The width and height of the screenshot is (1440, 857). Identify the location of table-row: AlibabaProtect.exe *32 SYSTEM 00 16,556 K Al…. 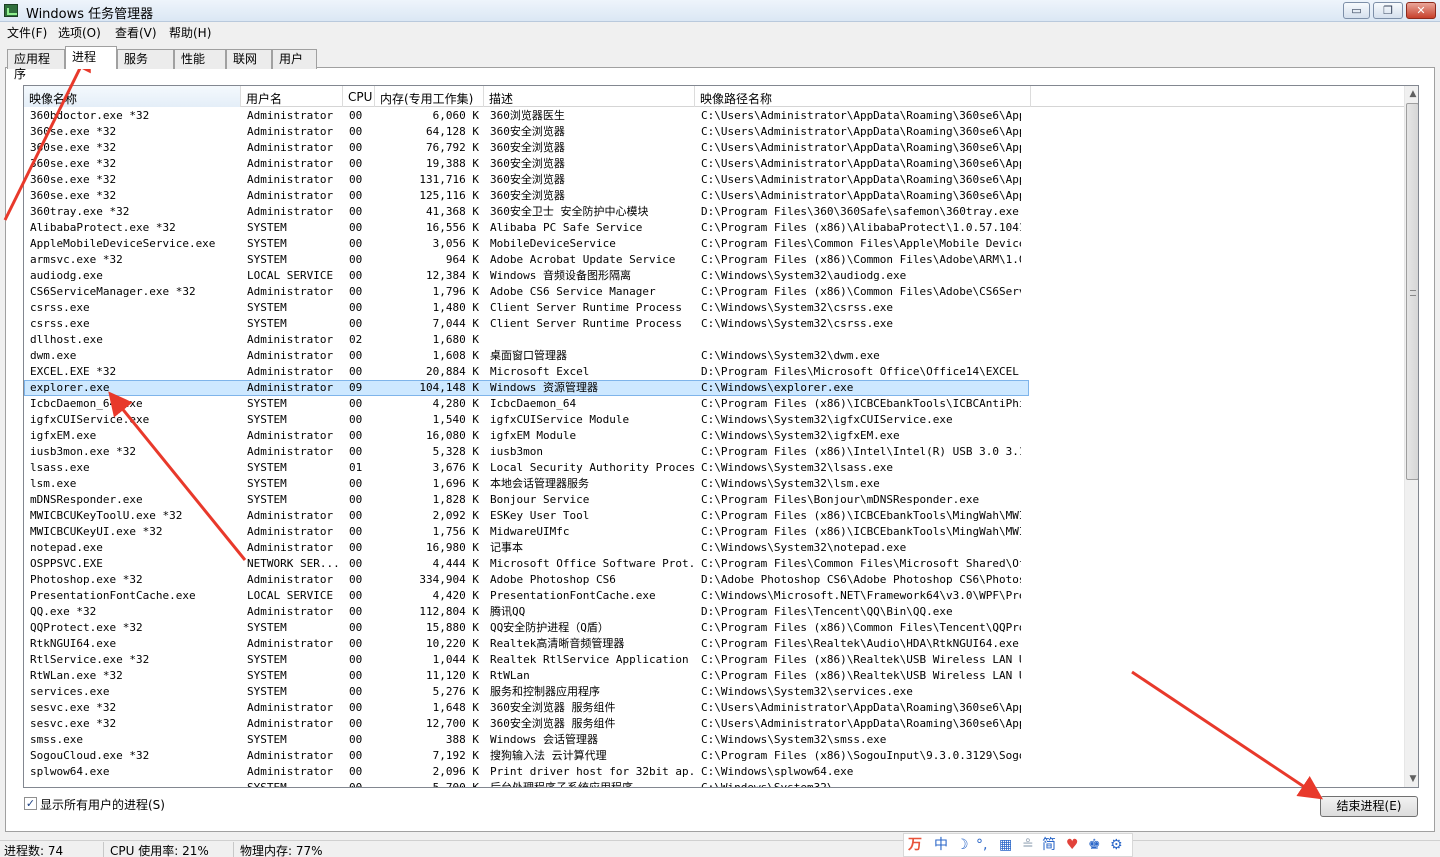
(714, 228).